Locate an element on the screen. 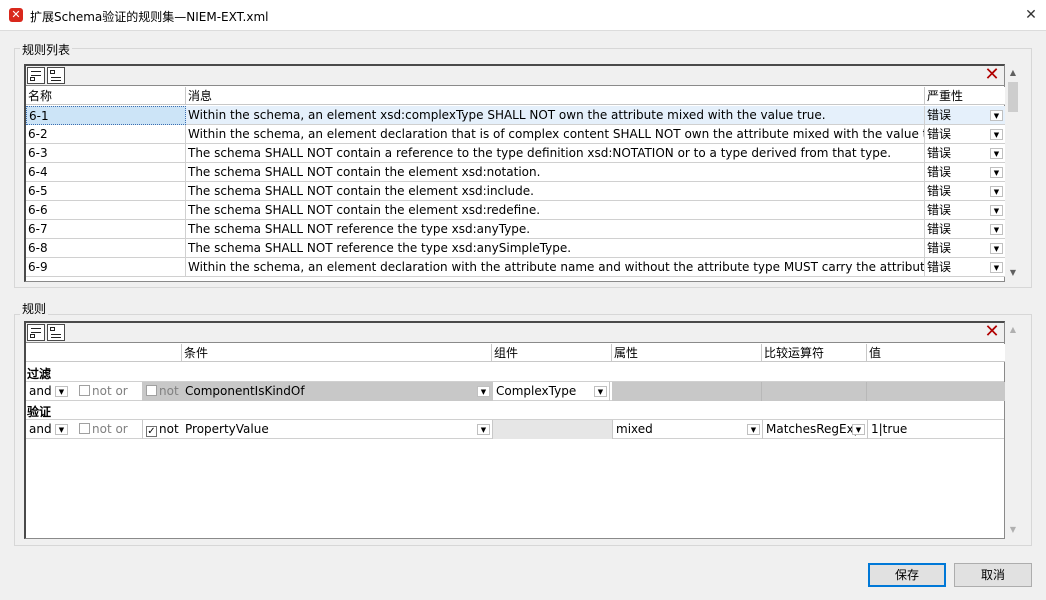 The image size is (1046, 600). column-header-operator: 比较运算符 is located at coordinates (814, 353).